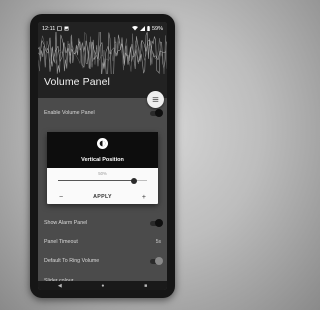 The image size is (320, 310). Describe the element at coordinates (72, 261) in the screenshot. I see `setting-label: Default To Ring Volume` at that location.